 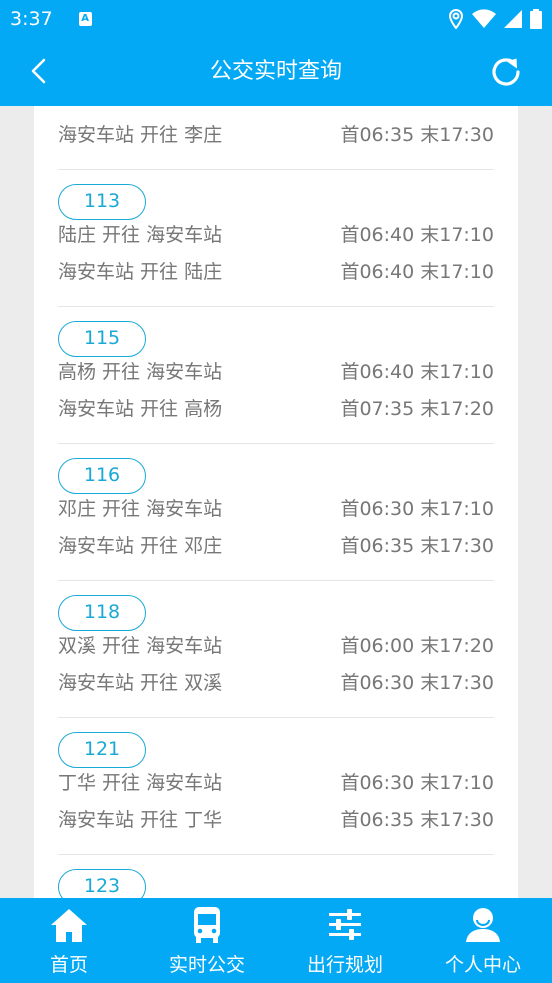 I want to click on nav-realtime-bus: 实时公交, so click(x=207, y=940).